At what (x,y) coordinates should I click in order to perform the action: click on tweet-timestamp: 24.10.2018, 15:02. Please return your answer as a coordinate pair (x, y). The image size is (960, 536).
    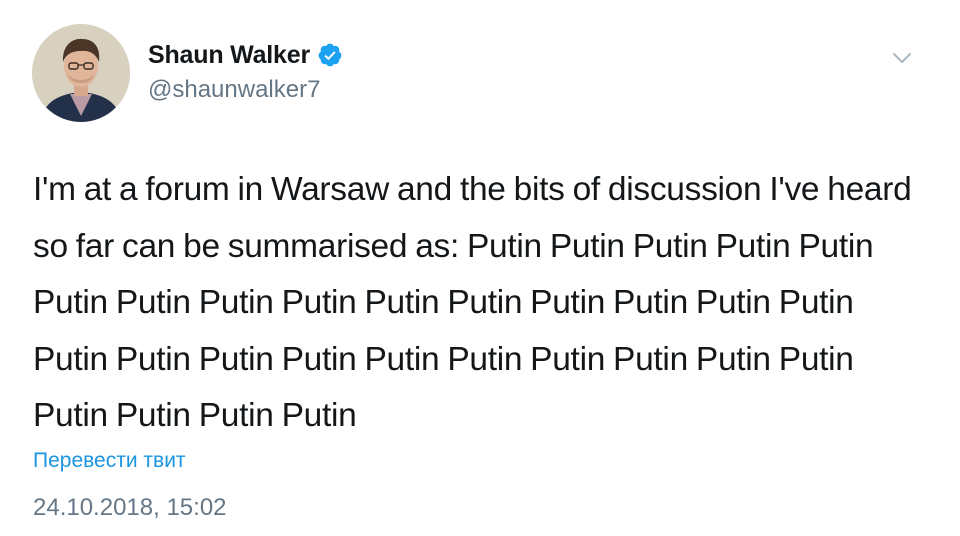
    Looking at the image, I should click on (130, 508).